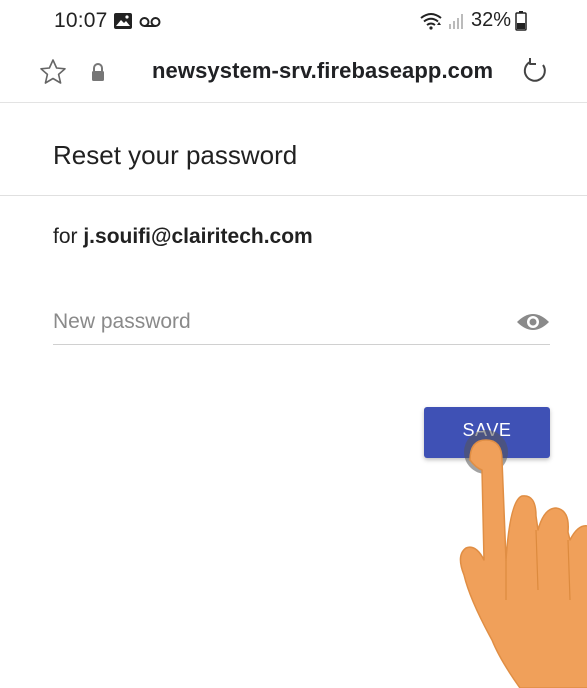  Describe the element at coordinates (457, 21) in the screenshot. I see `signal-icon` at that location.